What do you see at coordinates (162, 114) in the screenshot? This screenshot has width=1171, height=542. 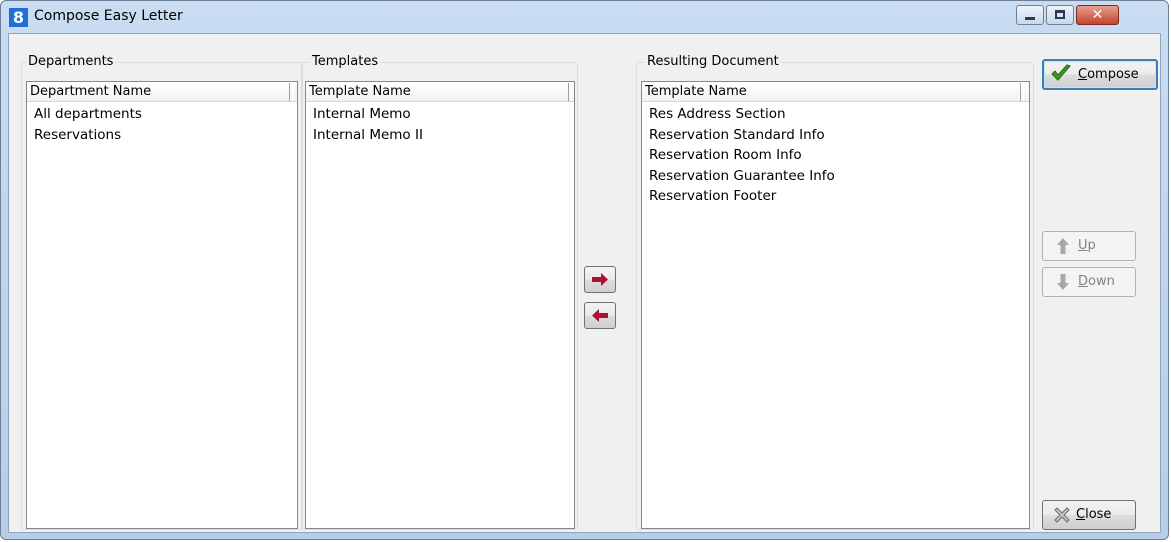 I see `list-item: All departments` at bounding box center [162, 114].